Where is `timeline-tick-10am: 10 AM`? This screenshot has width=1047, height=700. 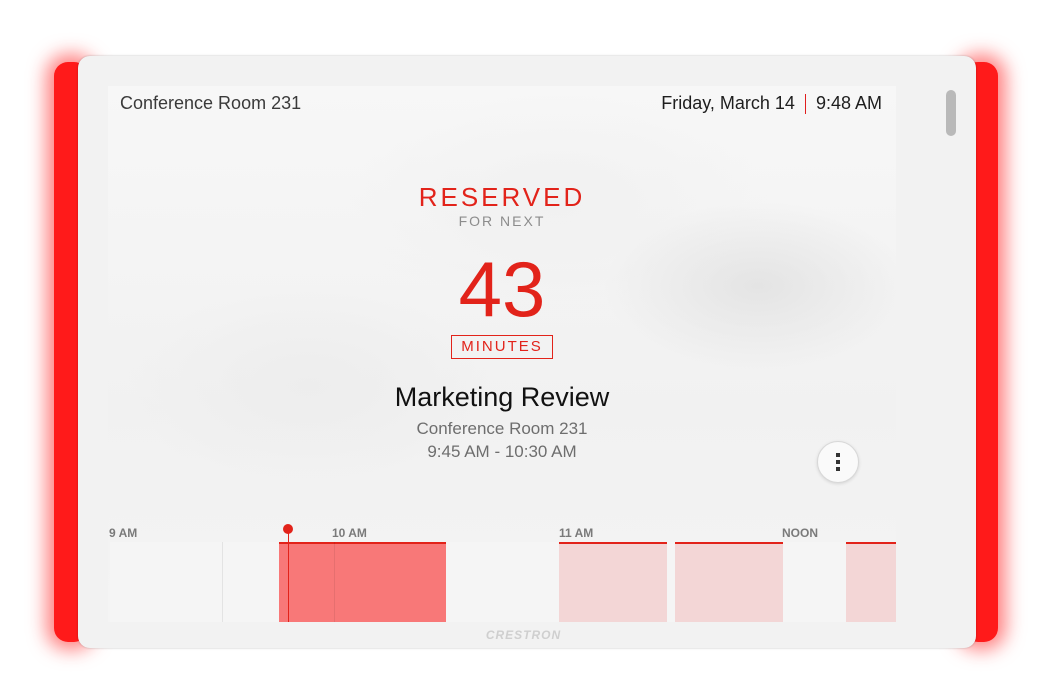
timeline-tick-10am: 10 AM is located at coordinates (349, 533).